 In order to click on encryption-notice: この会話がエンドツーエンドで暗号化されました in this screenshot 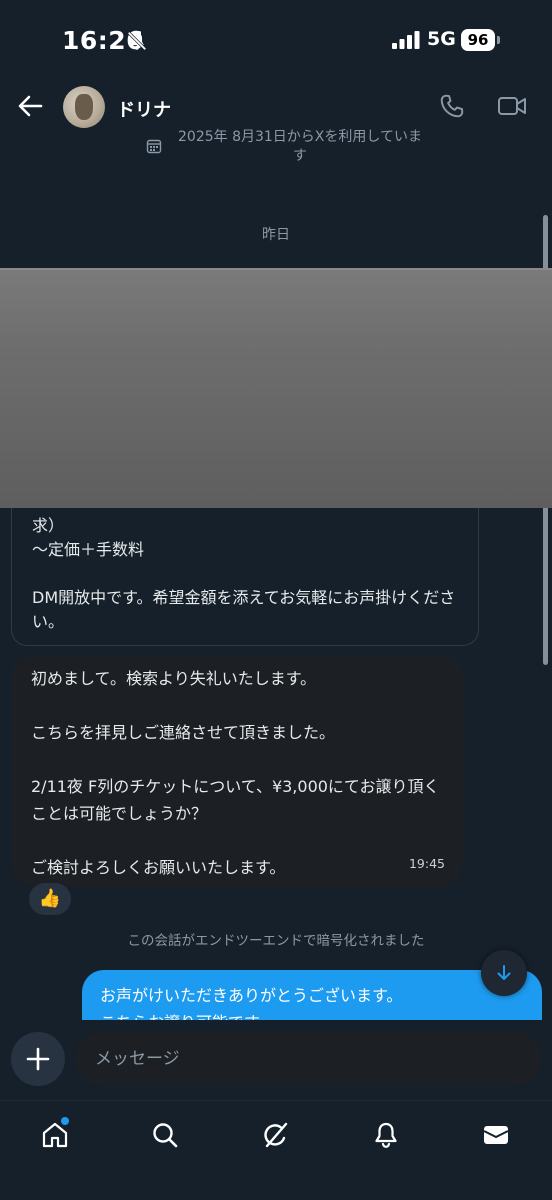, I will do `click(276, 941)`.